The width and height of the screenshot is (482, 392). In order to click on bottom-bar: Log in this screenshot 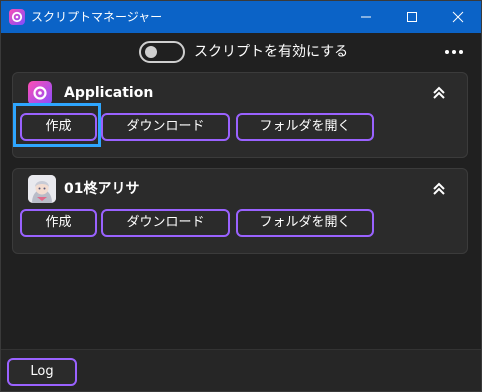, I will do `click(241, 370)`.